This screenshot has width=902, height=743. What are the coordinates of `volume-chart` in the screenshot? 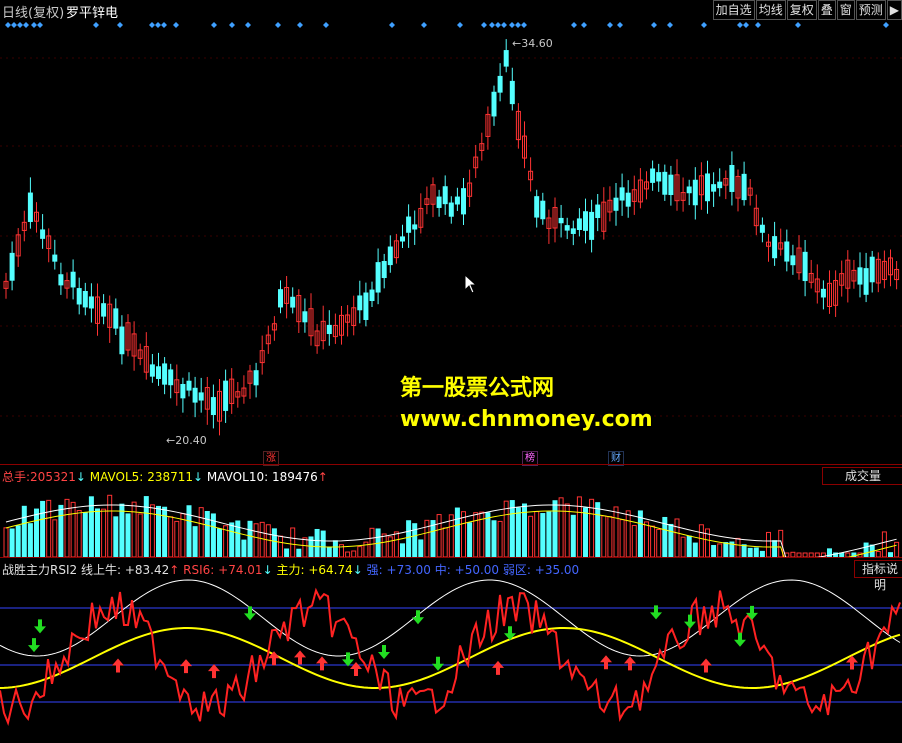 It's located at (451, 521).